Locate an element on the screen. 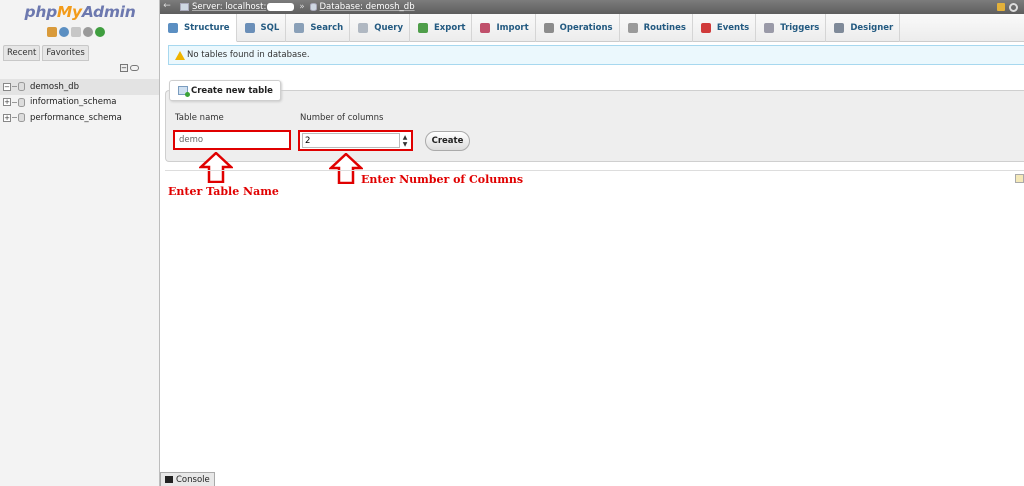 This screenshot has width=1024, height=486. tab-operations: Operations is located at coordinates (578, 28).